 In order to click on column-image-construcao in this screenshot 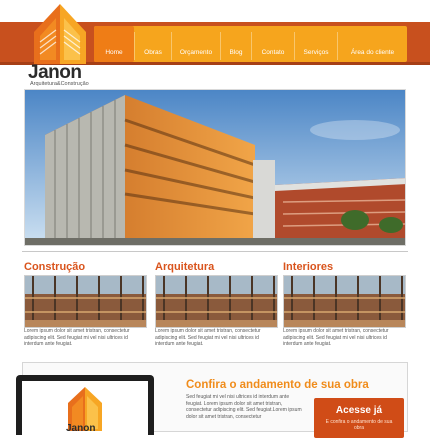, I will do `click(85, 301)`.